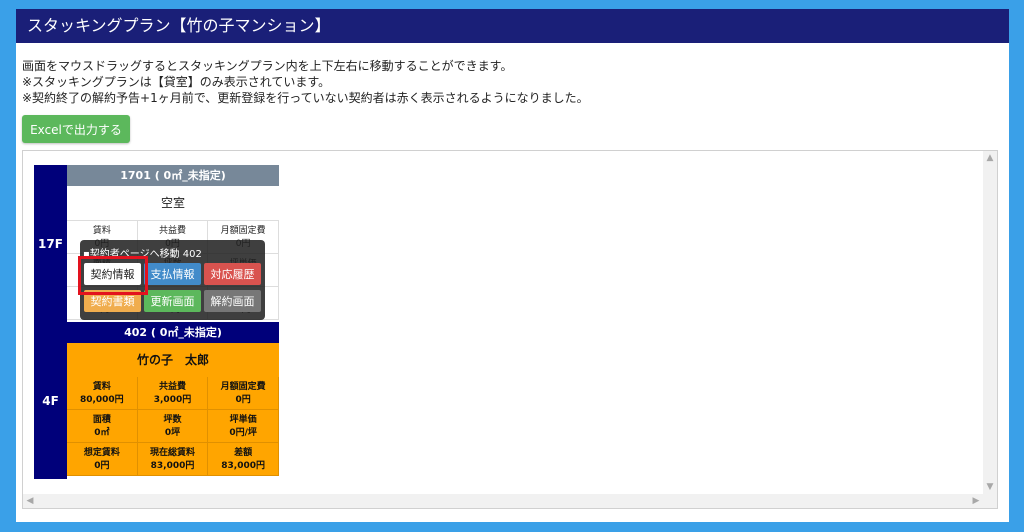  What do you see at coordinates (243, 453) in the screenshot?
I see `field-label: 差額` at bounding box center [243, 453].